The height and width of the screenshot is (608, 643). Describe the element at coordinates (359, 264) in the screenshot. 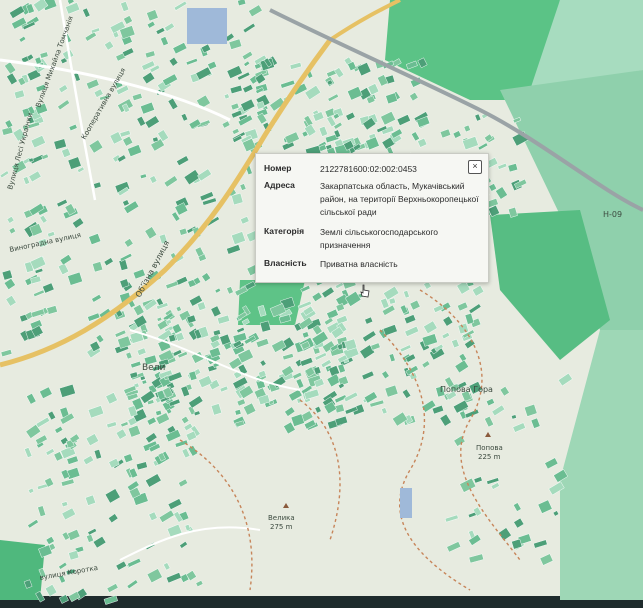

I see `field-value: Приватна власність` at that location.